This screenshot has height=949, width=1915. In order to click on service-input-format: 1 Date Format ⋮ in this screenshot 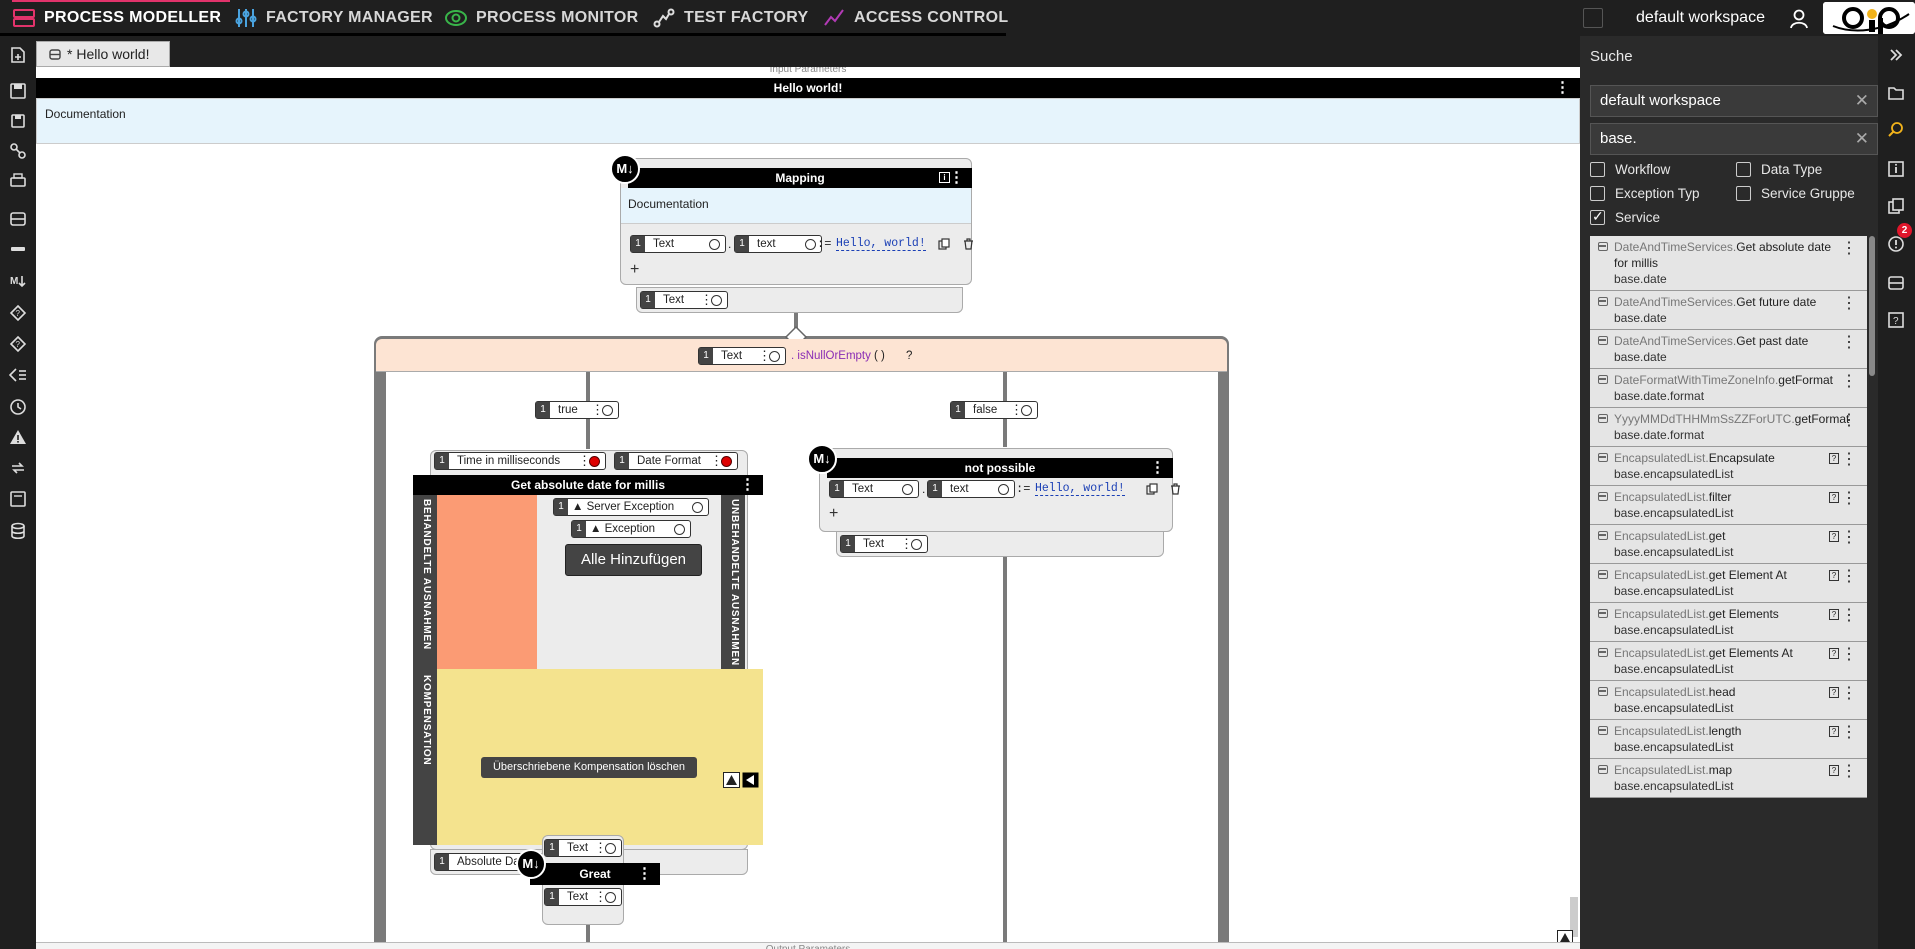, I will do `click(676, 461)`.